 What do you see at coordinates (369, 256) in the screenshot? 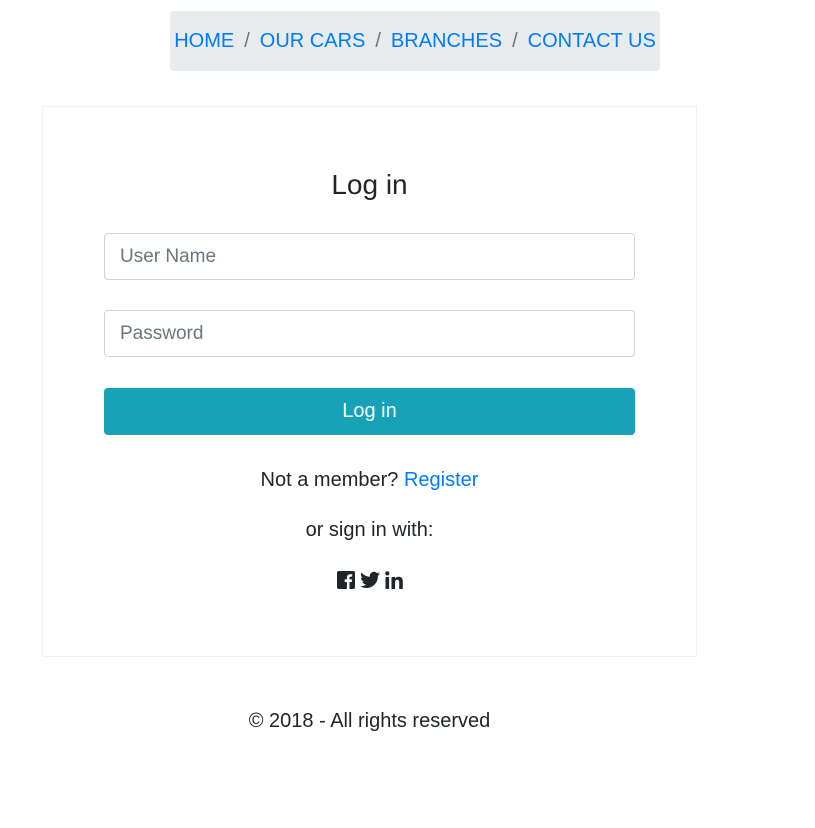
I see `username-input` at bounding box center [369, 256].